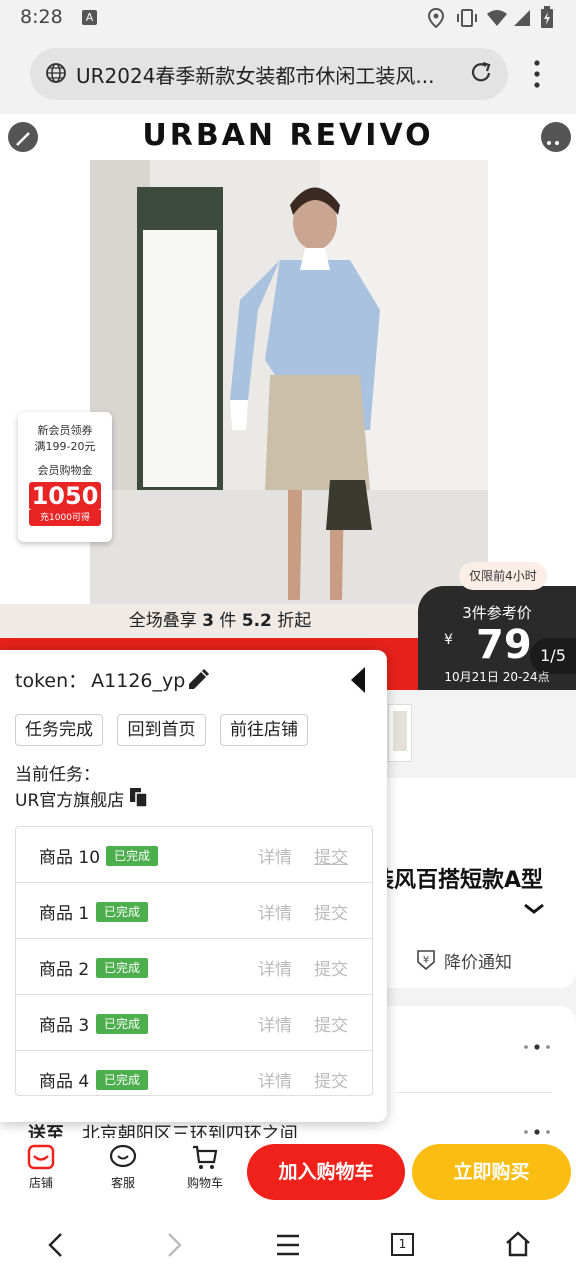 This screenshot has width=576, height=1280. I want to click on product-title: 装风百搭短款A型, so click(458, 880).